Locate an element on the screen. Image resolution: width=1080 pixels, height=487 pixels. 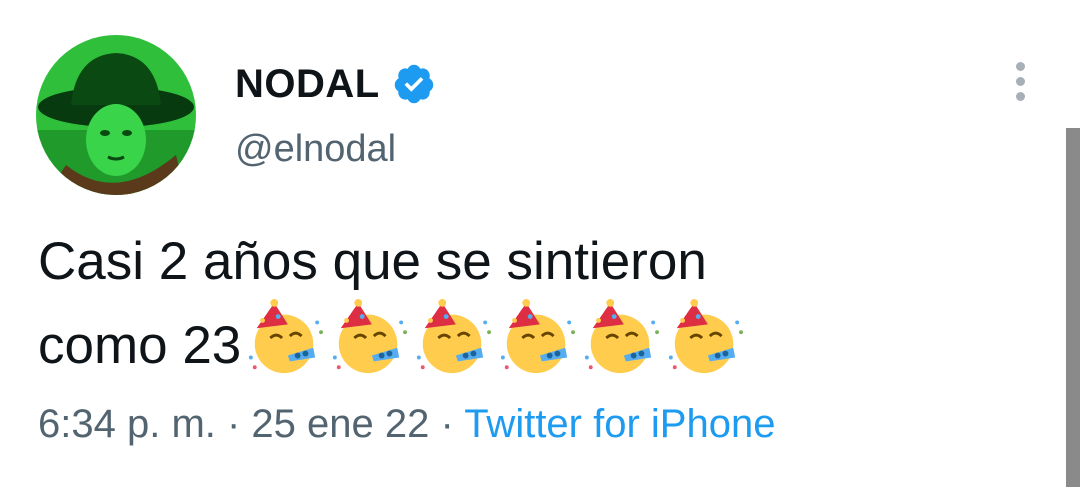
avatar-image is located at coordinates (116, 115).